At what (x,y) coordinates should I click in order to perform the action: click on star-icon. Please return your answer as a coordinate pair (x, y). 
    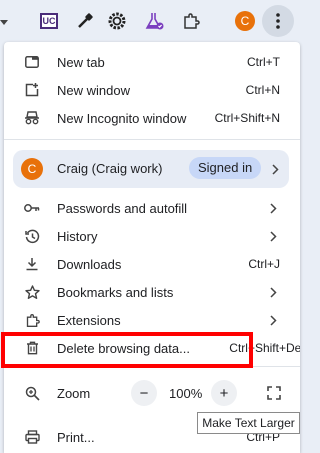
    Looking at the image, I should click on (32, 292).